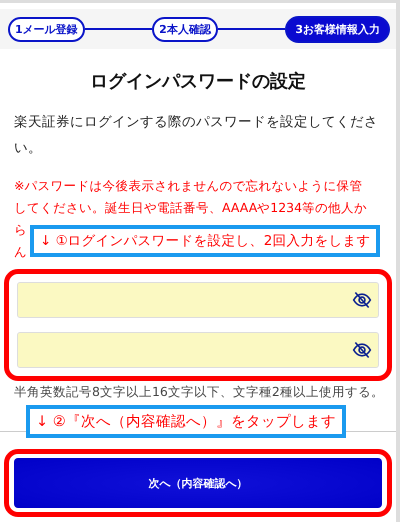  I want to click on warning-text: ※パスワードは今後表示されませんので忘れないように保管, so click(188, 186).